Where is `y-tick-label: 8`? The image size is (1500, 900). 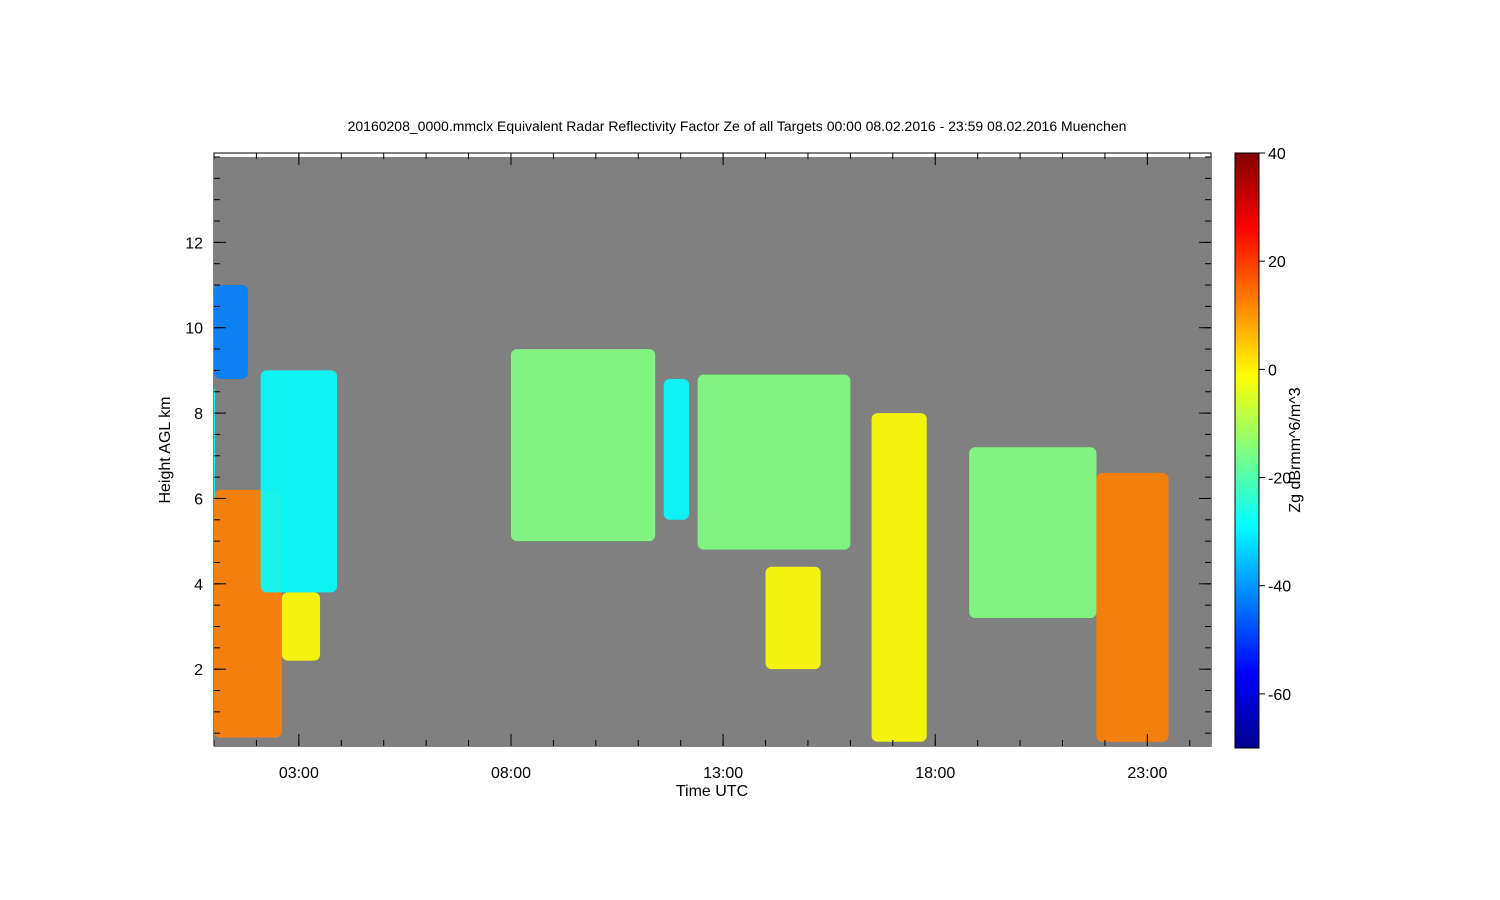 y-tick-label: 8 is located at coordinates (198, 414).